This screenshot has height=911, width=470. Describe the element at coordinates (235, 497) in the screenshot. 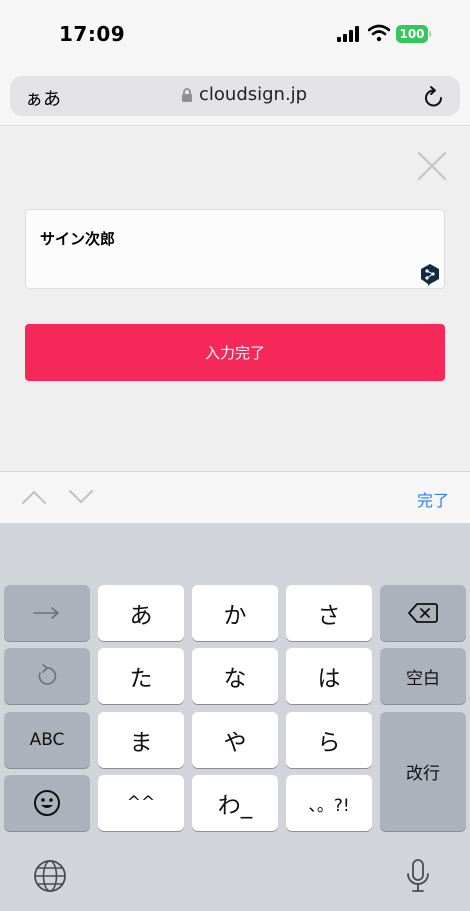

I see `keyboard-accessory-toolbar: 完了` at that location.